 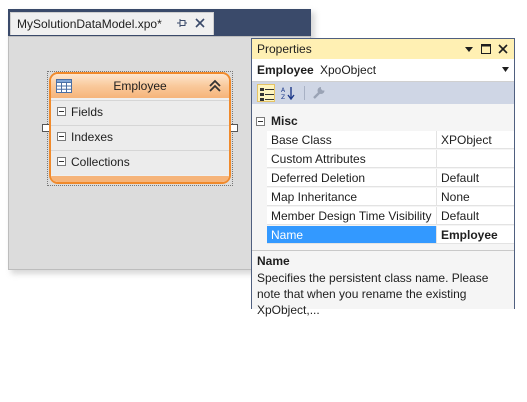 I want to click on categorized-icon, so click(x=267, y=94).